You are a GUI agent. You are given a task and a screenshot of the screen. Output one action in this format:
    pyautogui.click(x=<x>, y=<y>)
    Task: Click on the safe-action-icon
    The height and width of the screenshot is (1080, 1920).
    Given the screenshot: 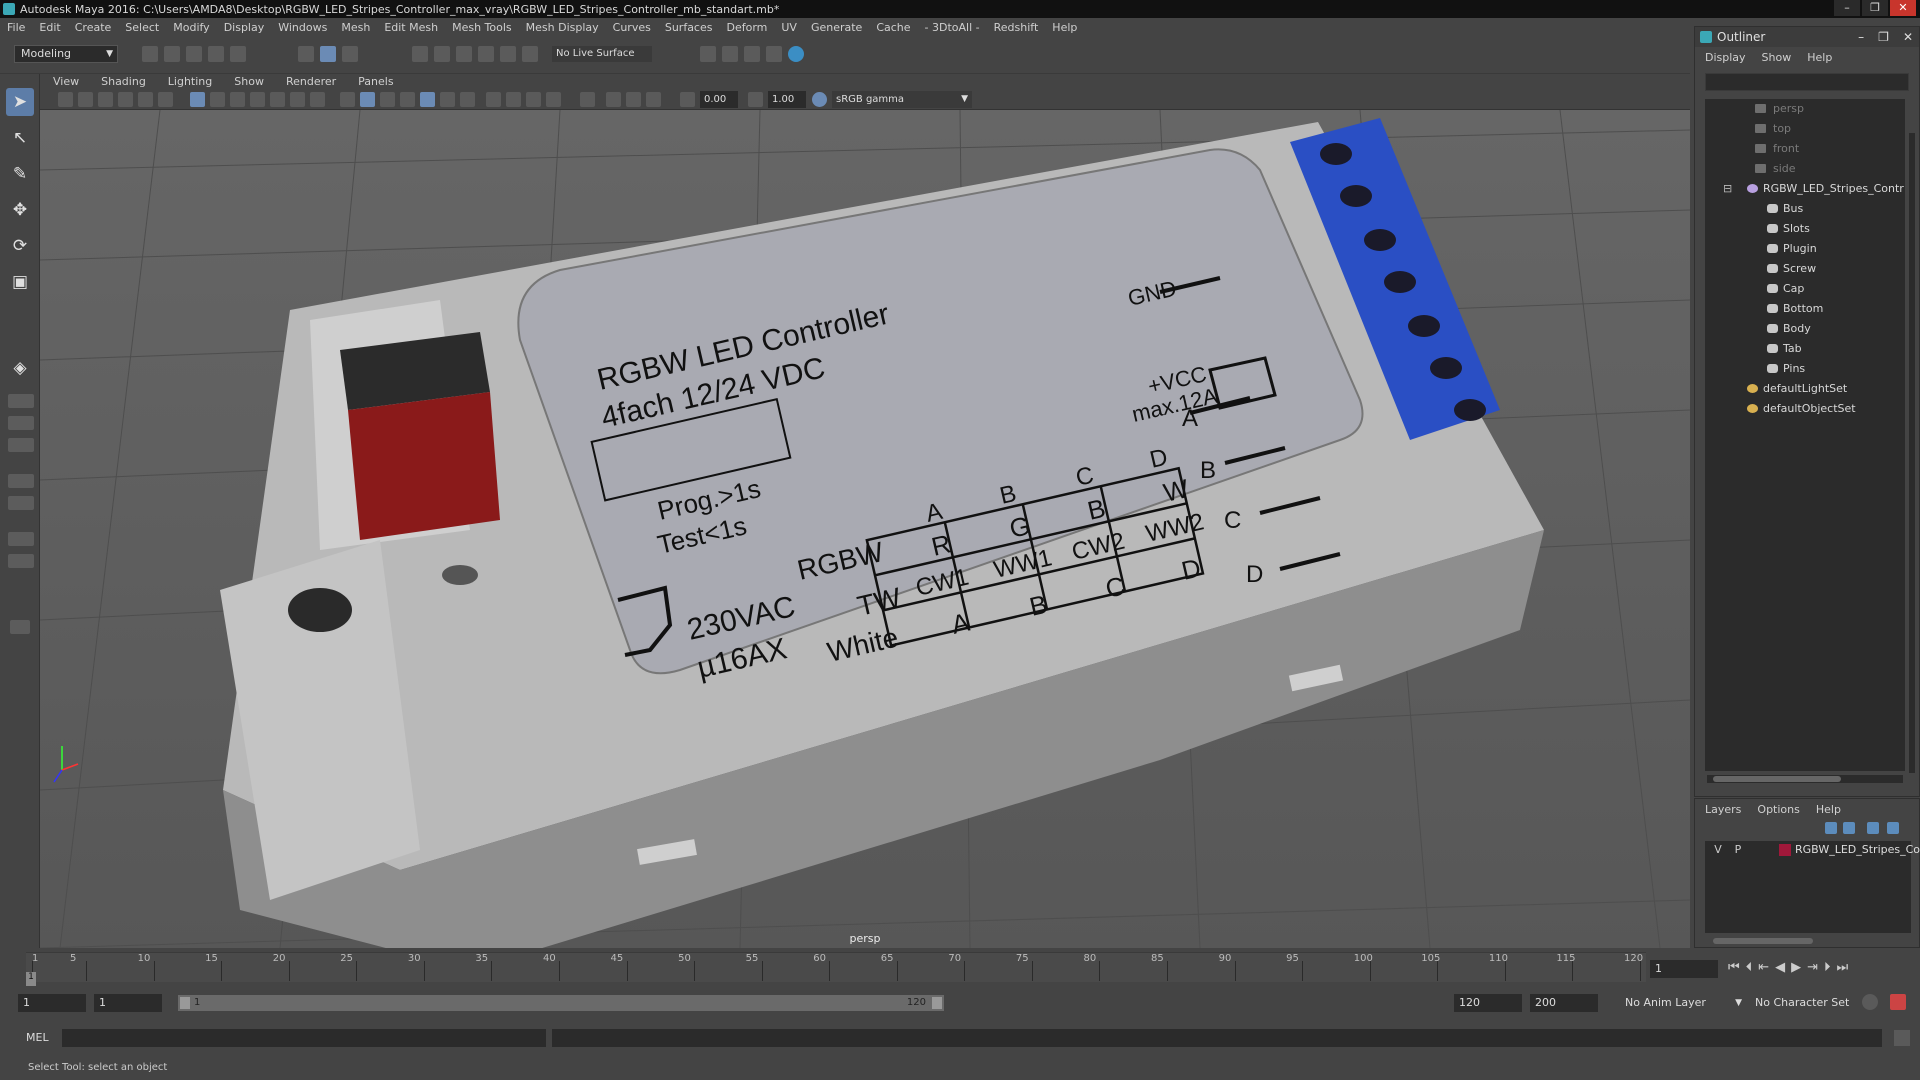 What is the action you would take?
    pyautogui.click(x=297, y=99)
    